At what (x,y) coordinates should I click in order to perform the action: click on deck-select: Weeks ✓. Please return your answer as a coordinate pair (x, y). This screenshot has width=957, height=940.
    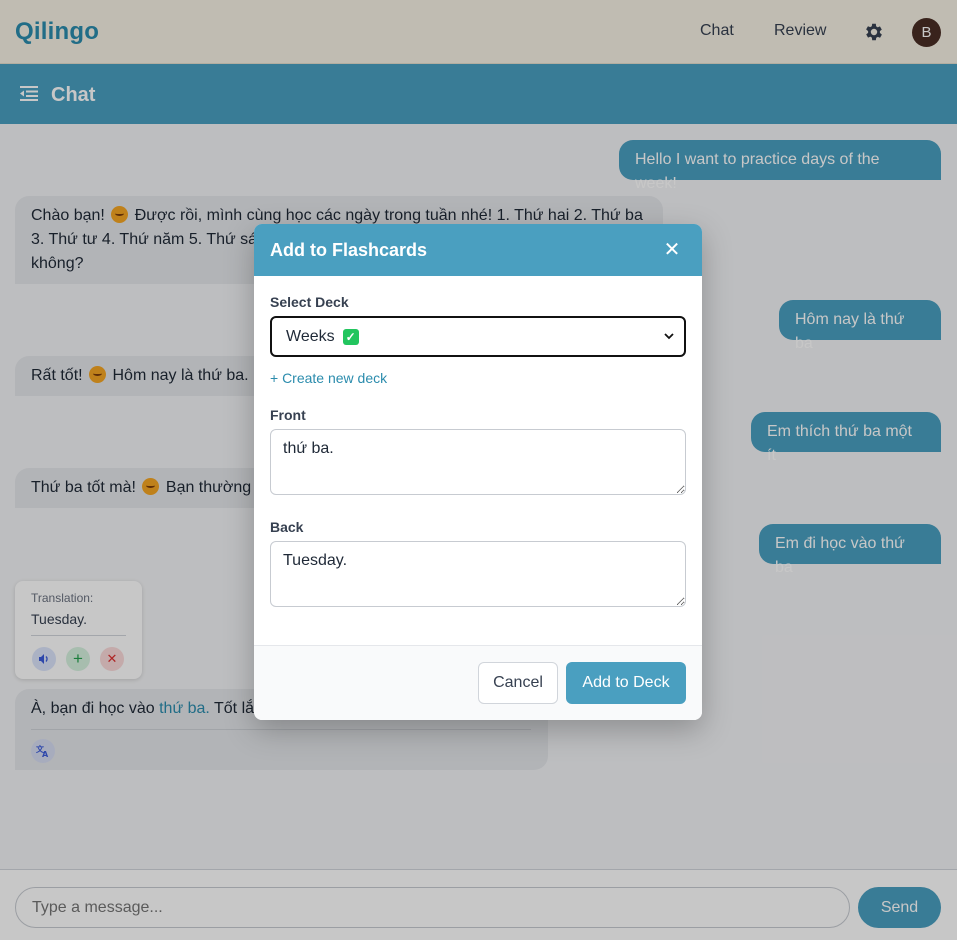
    Looking at the image, I should click on (478, 336).